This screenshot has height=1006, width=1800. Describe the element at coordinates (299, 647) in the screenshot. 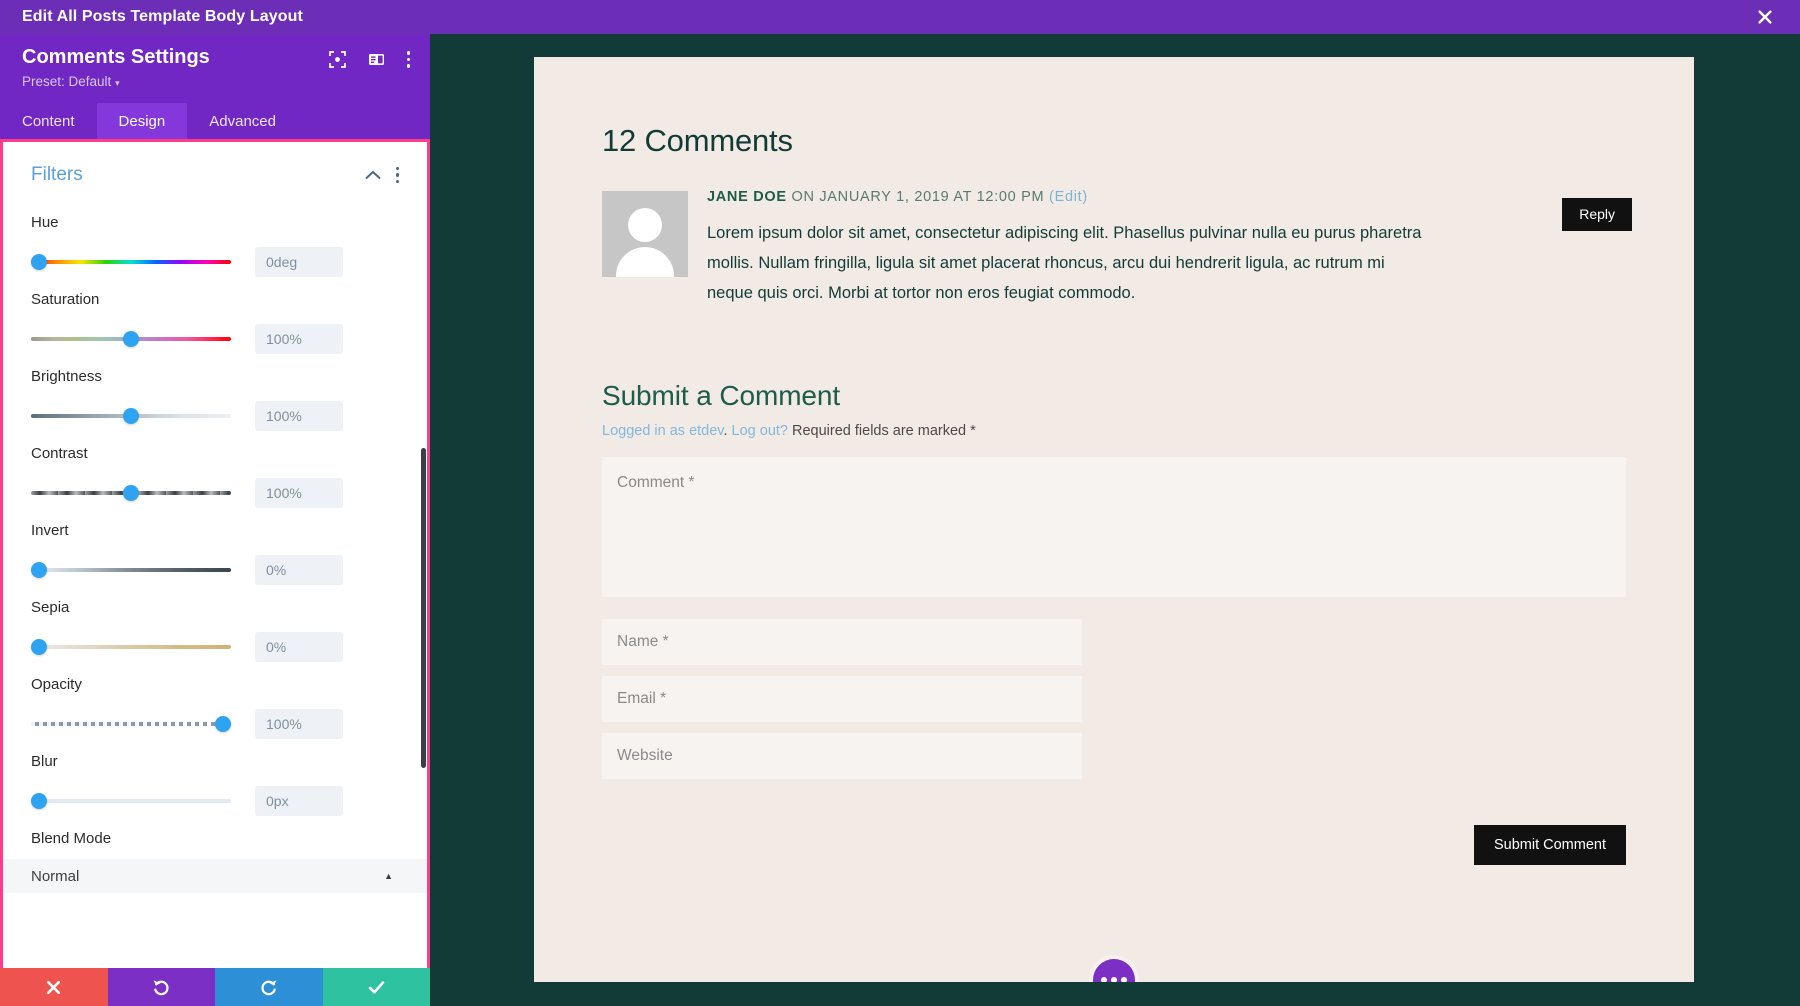

I see `sepia-value-input: 0%` at that location.